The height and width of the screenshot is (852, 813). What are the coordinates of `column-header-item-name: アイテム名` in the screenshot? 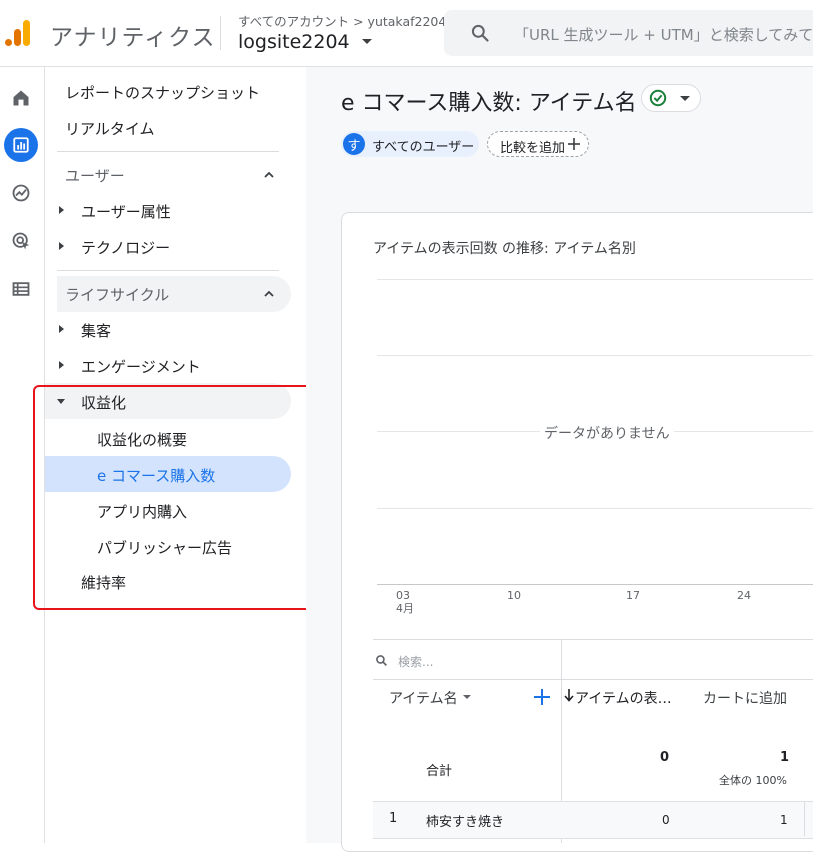 It's located at (423, 698).